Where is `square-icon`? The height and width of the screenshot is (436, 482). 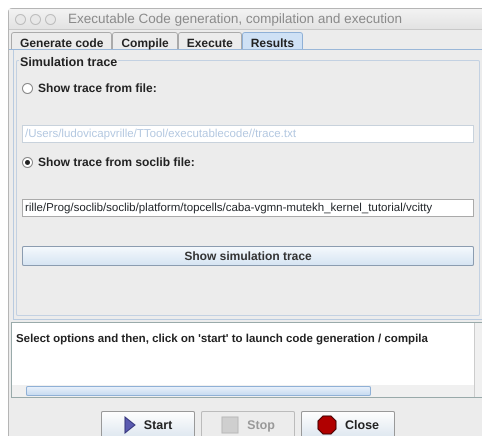
square-icon is located at coordinates (230, 425).